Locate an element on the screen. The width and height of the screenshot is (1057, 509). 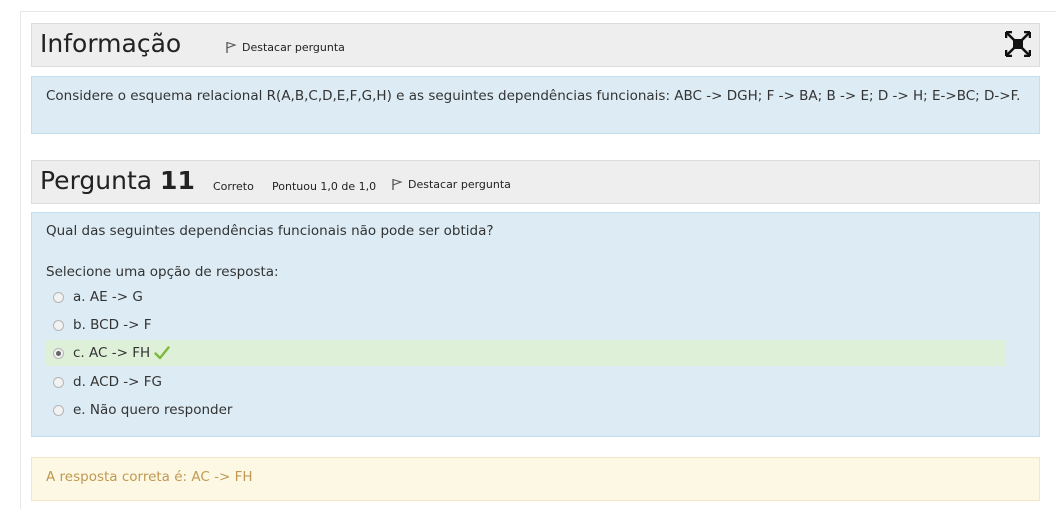
answer-option-b: b. BCD -> F is located at coordinates (526, 325).